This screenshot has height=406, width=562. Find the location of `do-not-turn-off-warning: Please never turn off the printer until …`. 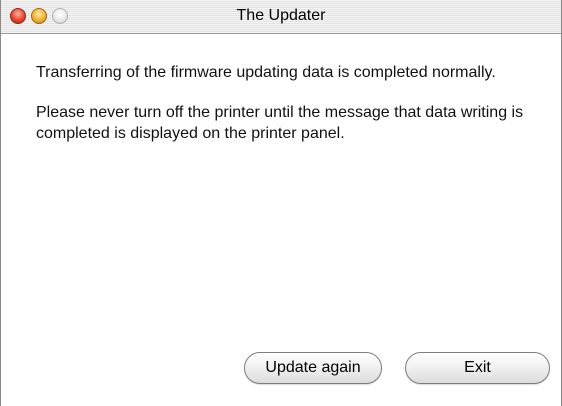

do-not-turn-off-warning: Please never turn off the printer until … is located at coordinates (280, 123).